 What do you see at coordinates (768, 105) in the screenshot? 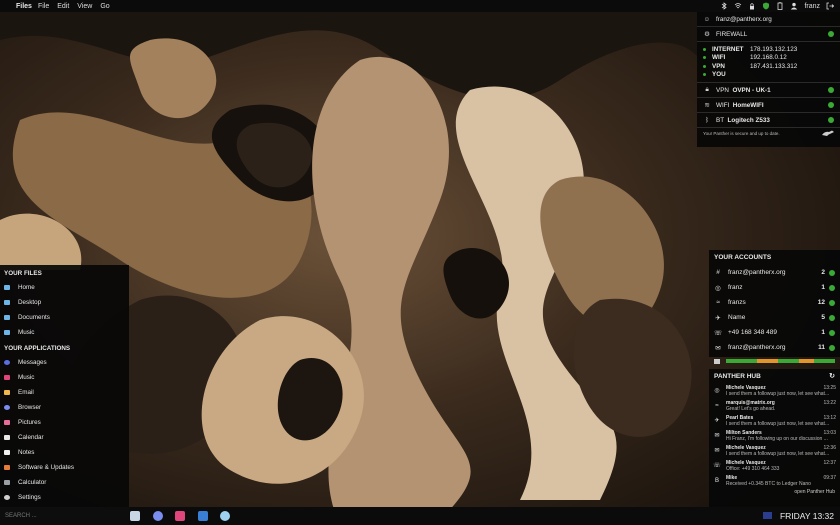
I see `wifi-row: ≋ WIFI HomeWIFI` at bounding box center [768, 105].